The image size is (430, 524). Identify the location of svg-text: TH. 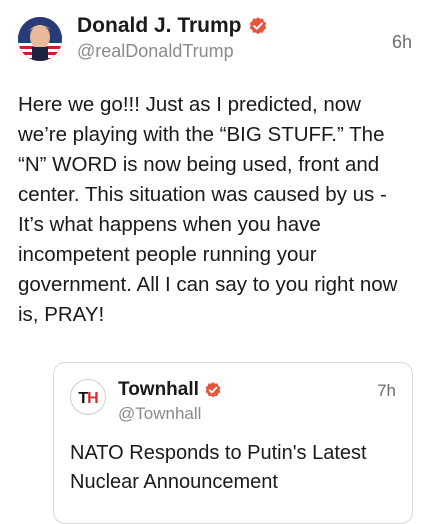
(88, 398).